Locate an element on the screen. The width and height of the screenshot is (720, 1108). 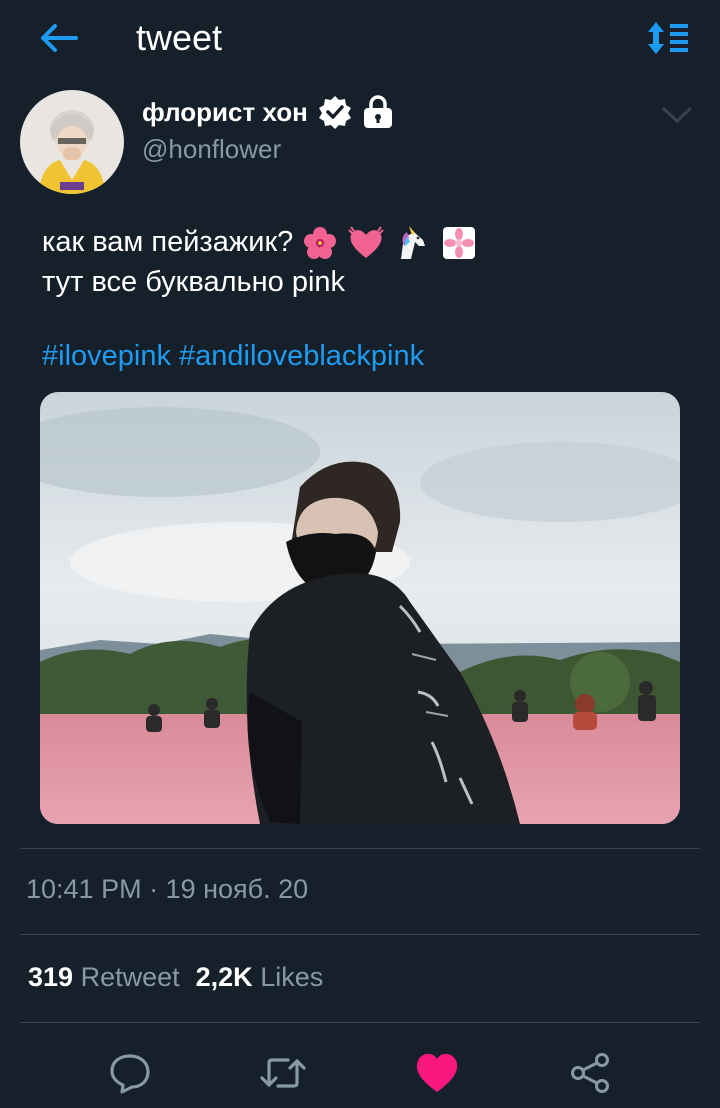
hashtag-link: #ilovepink is located at coordinates (106, 356).